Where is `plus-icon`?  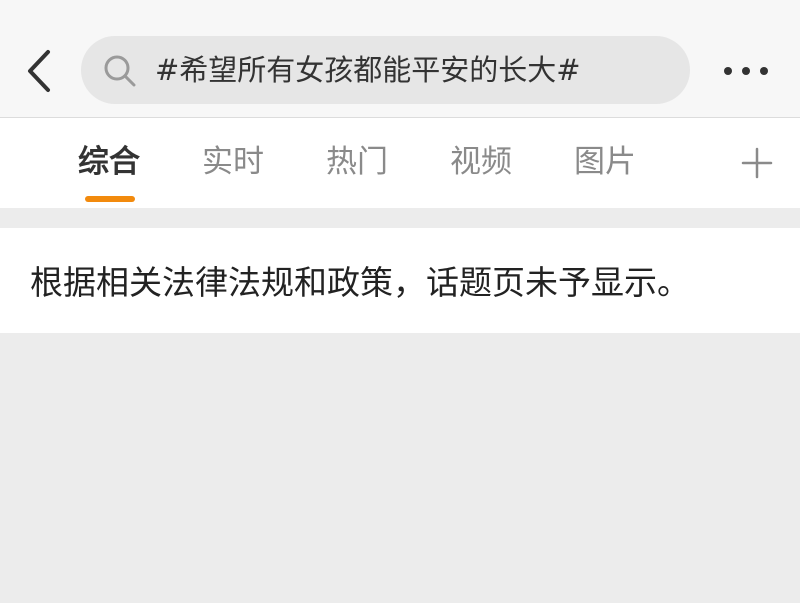 plus-icon is located at coordinates (757, 163).